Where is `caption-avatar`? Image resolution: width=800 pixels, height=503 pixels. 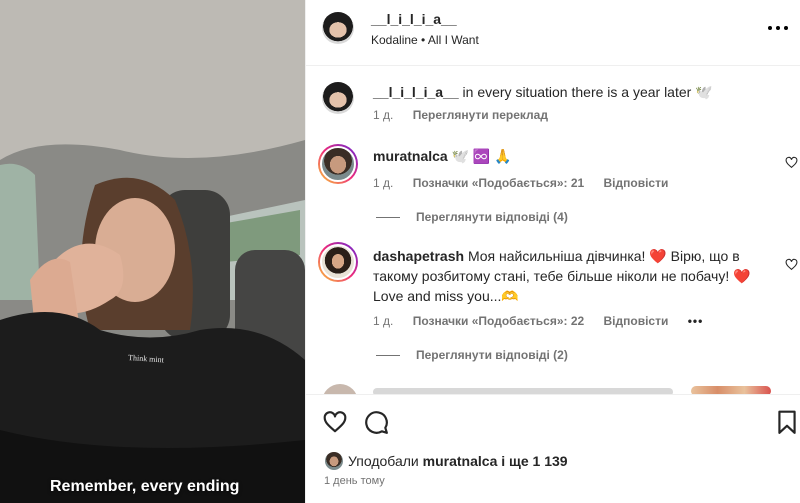 caption-avatar is located at coordinates (338, 98).